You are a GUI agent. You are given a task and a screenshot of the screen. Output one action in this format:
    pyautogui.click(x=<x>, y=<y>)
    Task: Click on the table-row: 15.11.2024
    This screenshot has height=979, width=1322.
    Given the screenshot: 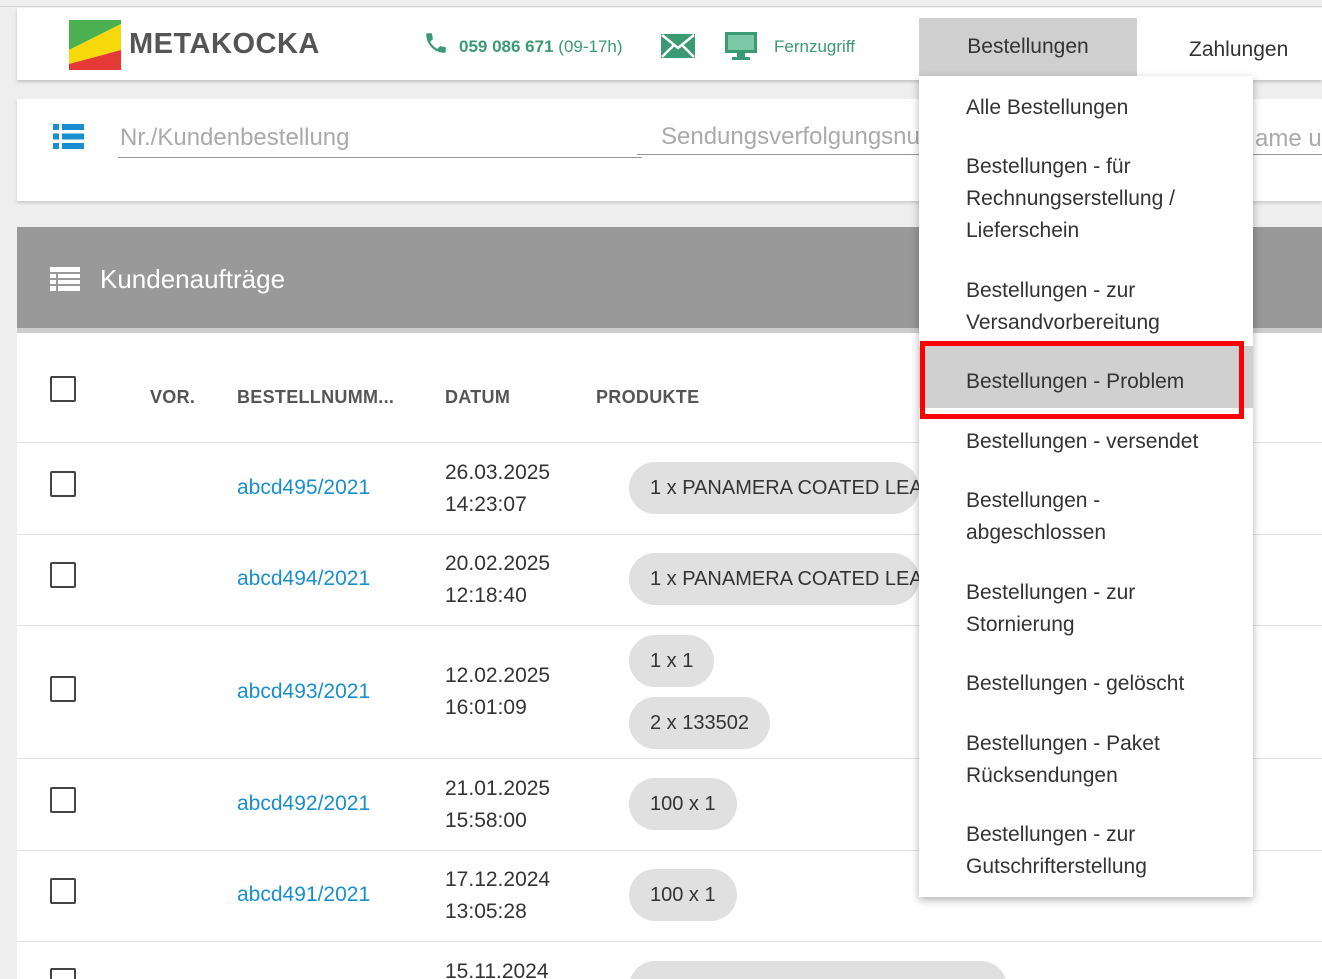 What is the action you would take?
    pyautogui.click(x=669, y=960)
    